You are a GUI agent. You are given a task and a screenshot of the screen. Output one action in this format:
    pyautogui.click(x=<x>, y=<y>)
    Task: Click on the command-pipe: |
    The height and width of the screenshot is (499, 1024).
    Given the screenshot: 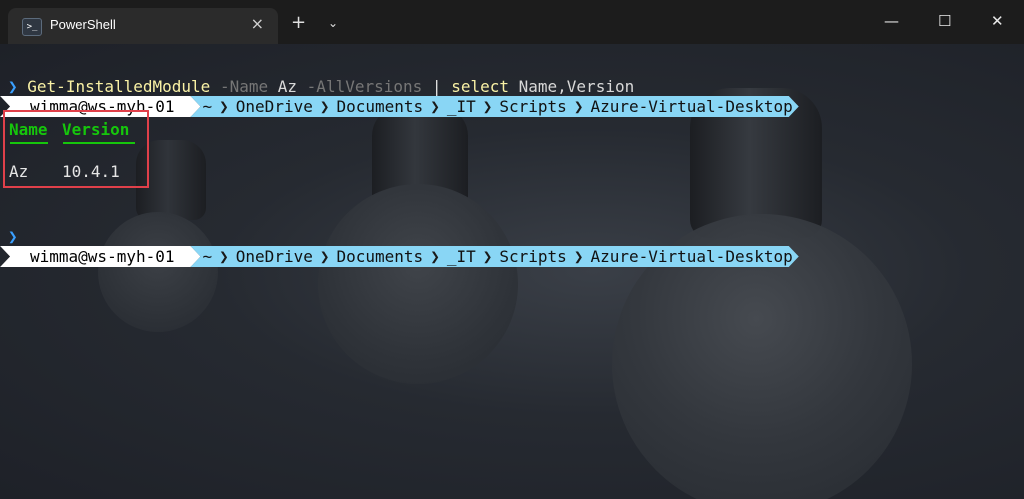 What is the action you would take?
    pyautogui.click(x=436, y=86)
    